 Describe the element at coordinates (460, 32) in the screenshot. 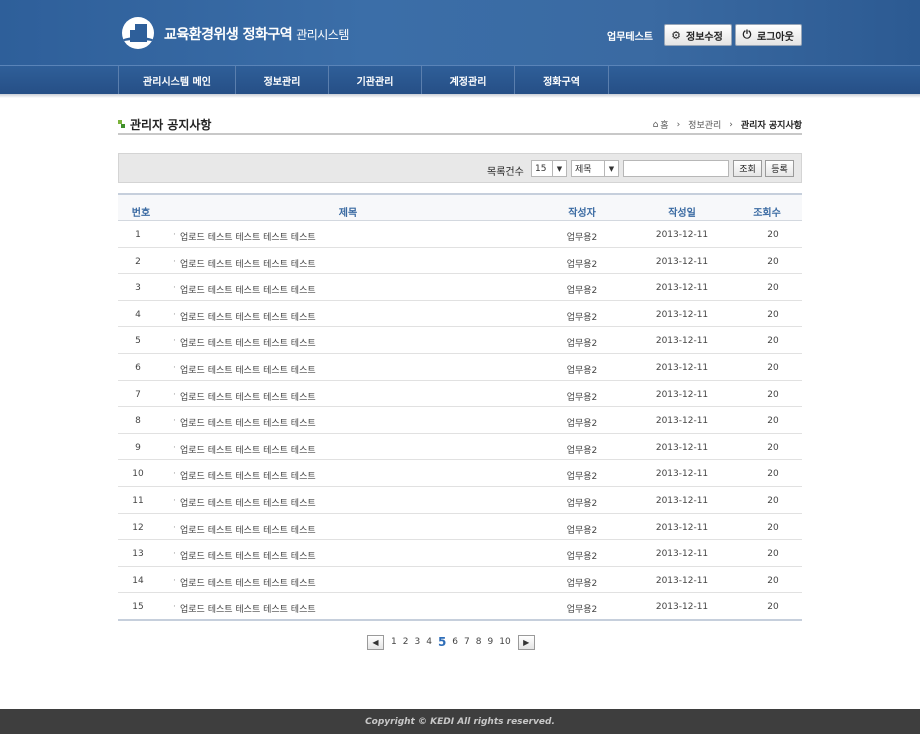

I see `header: 교육환경위생 정화구역 관리시스템 업무테스트 ⚙ 정보수정 ⏻ 로그아웃` at that location.